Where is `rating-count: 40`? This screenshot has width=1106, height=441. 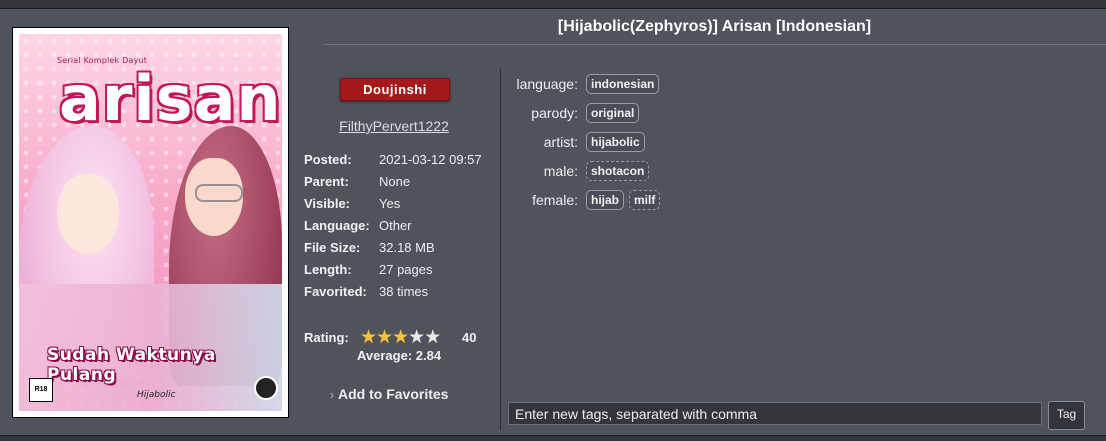
rating-count: 40 is located at coordinates (469, 337).